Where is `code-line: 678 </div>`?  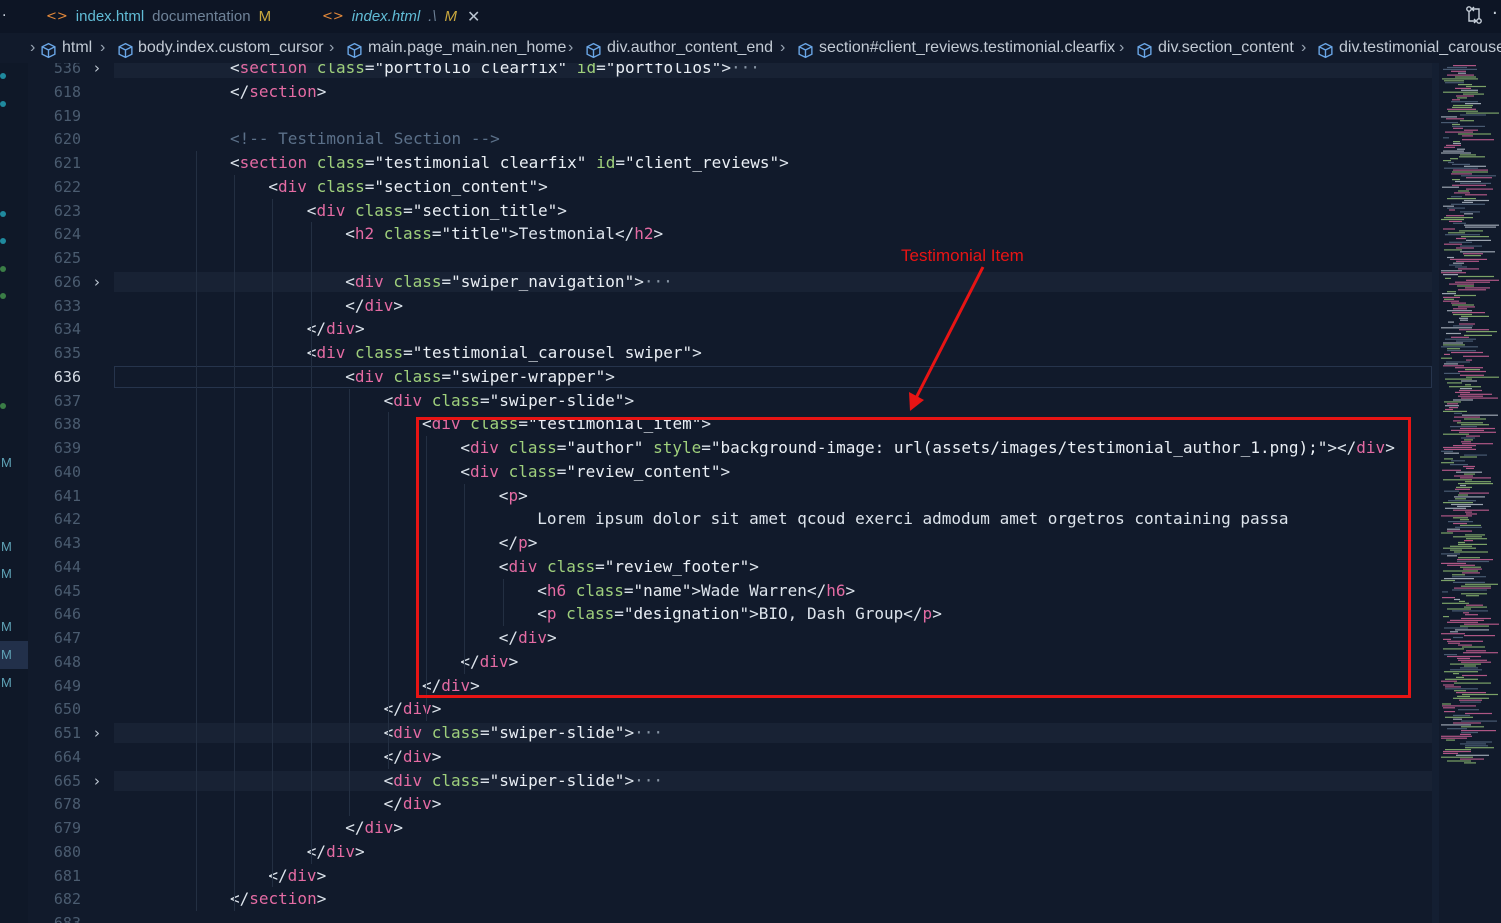 code-line: 678 </div> is located at coordinates (733, 804).